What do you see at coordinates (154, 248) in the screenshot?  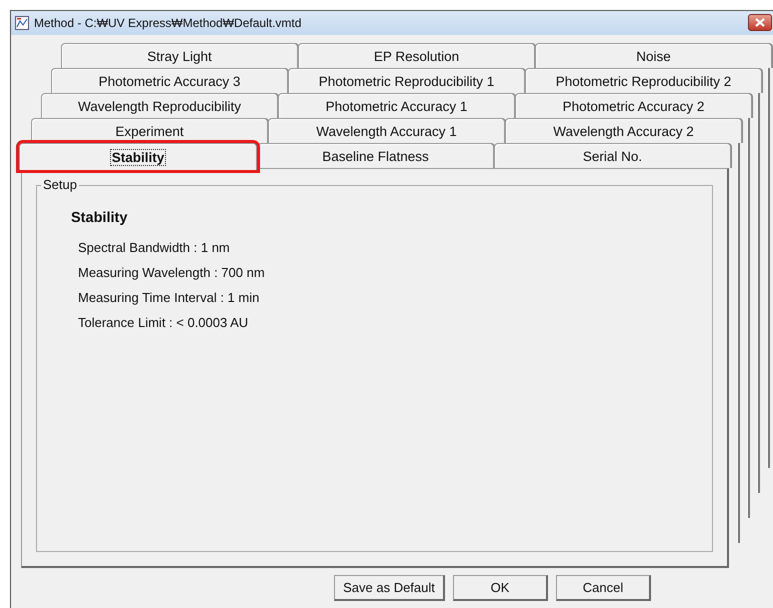 I see `setting-text: Spectral Bandwidth : 1 nm` at bounding box center [154, 248].